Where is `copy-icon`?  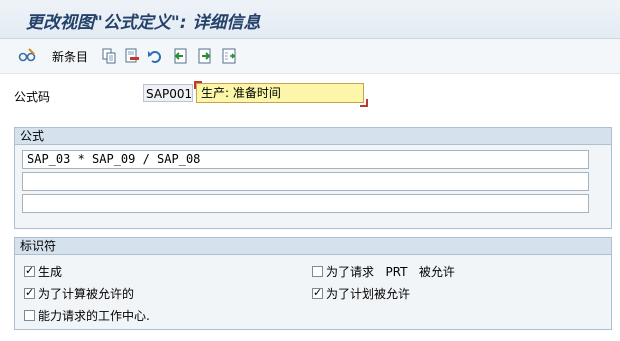 copy-icon is located at coordinates (109, 56).